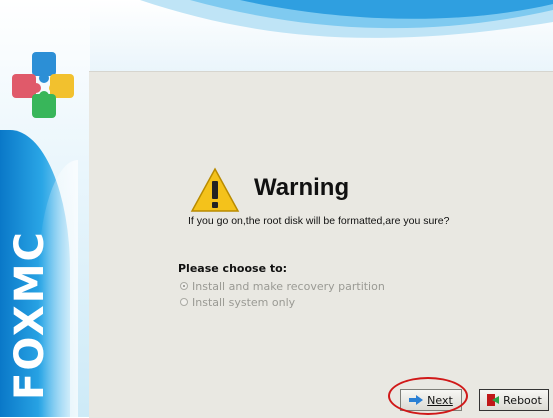  I want to click on radio-button, so click(184, 302).